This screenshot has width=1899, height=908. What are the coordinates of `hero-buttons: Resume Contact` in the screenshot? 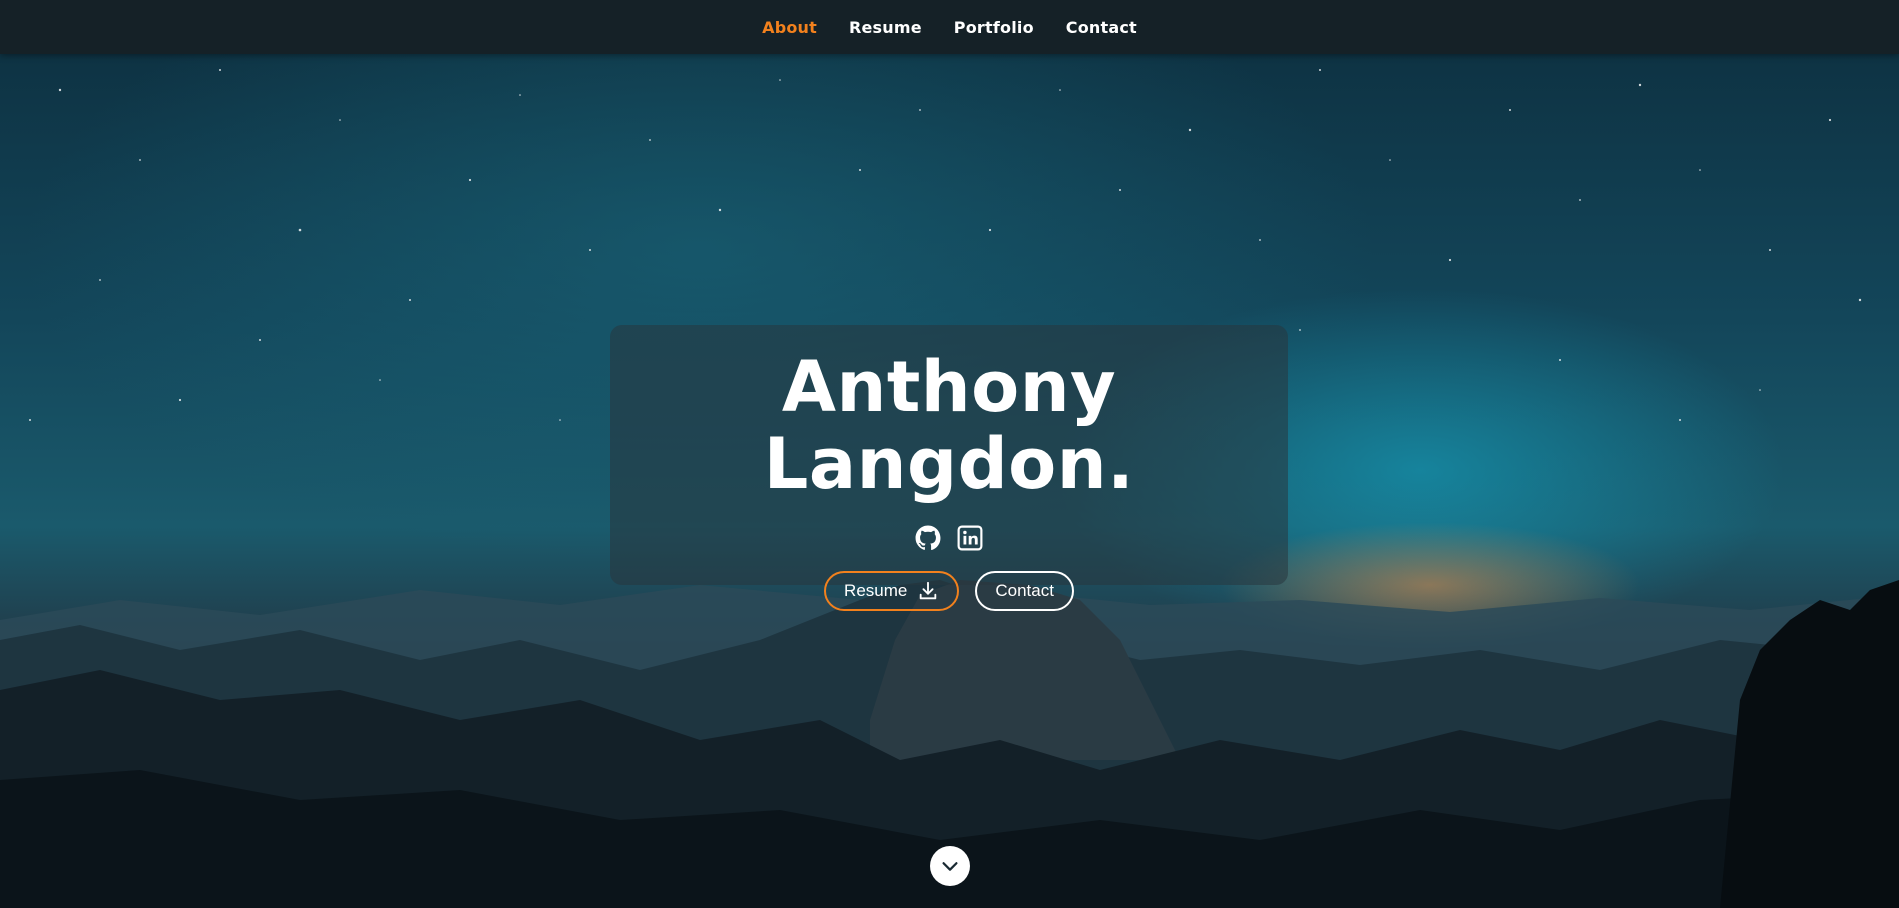 It's located at (949, 591).